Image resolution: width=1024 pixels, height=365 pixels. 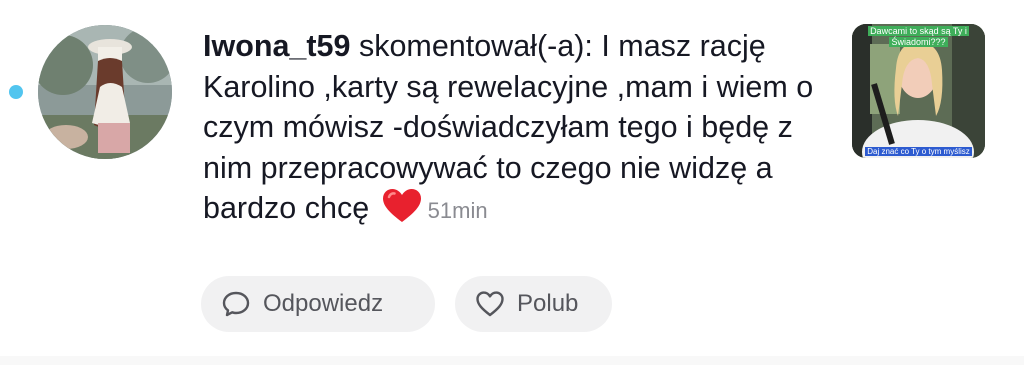 I want to click on comment-bubble-icon, so click(x=236, y=304).